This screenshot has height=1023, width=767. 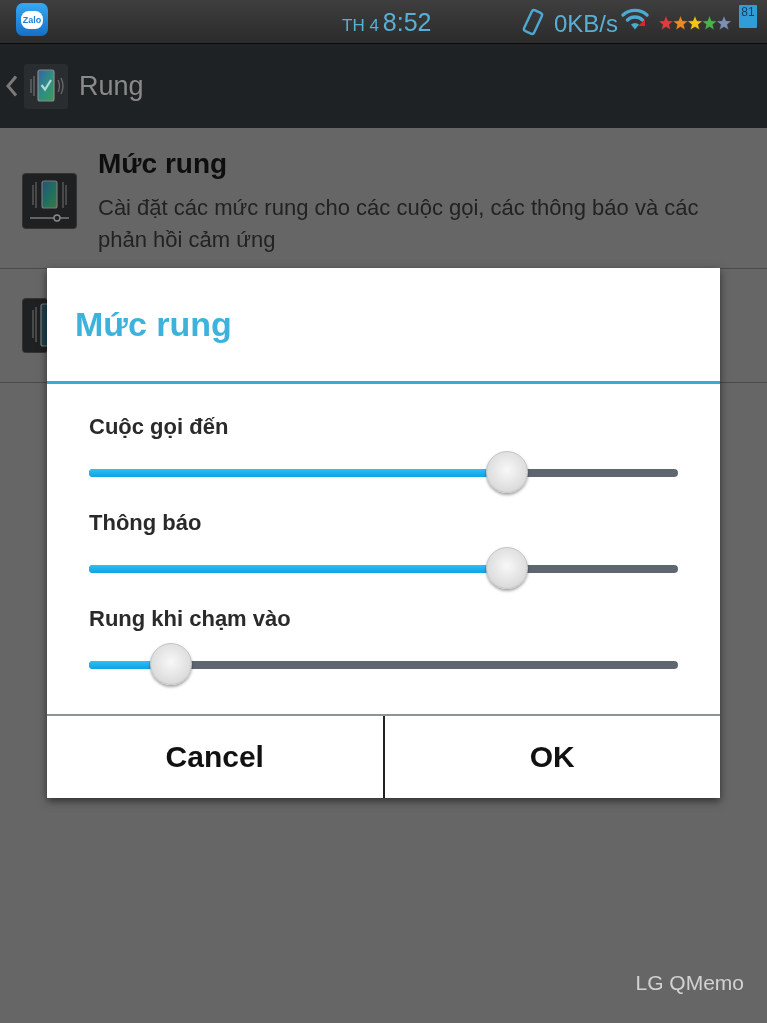 I want to click on status-day: TH 4, so click(x=360, y=26).